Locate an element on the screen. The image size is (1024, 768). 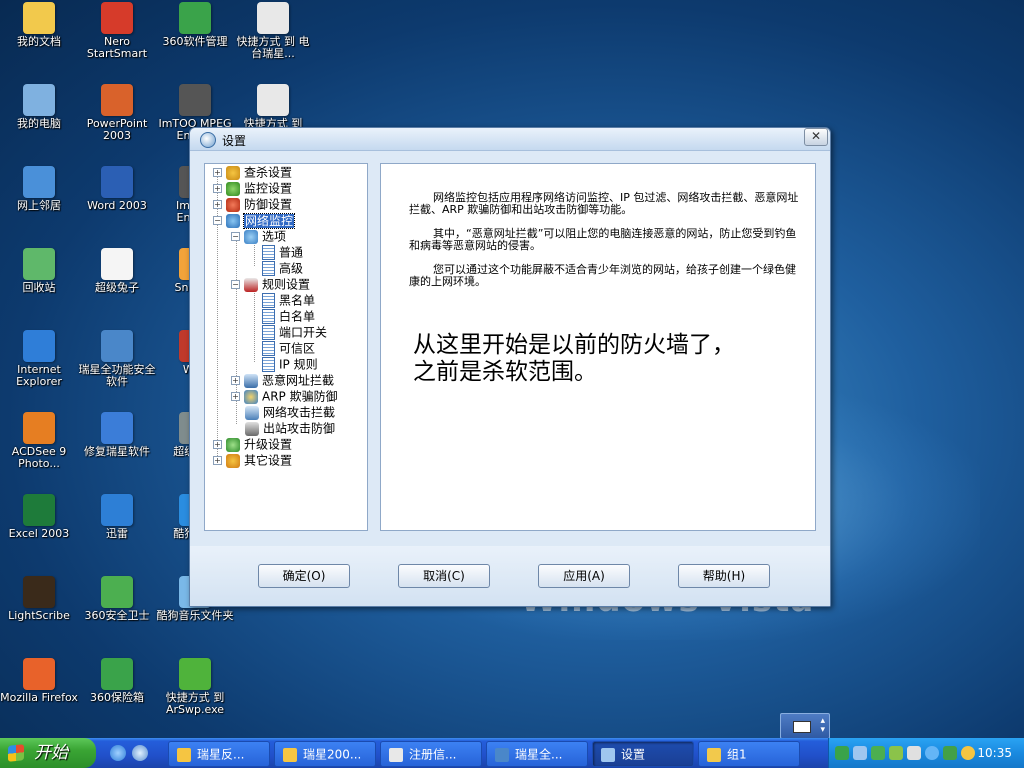
start-button: 开始 is located at coordinates (48, 753).